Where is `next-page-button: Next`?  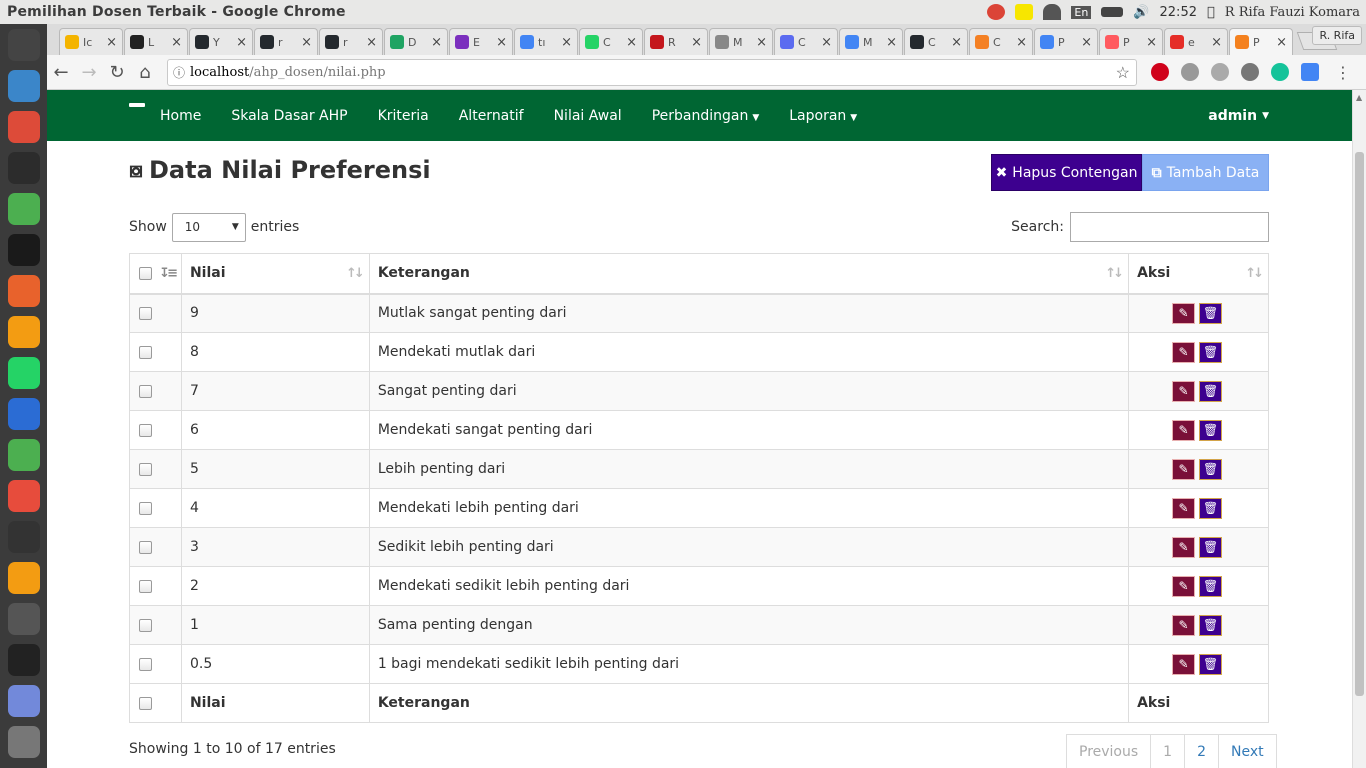 next-page-button: Next is located at coordinates (1247, 751).